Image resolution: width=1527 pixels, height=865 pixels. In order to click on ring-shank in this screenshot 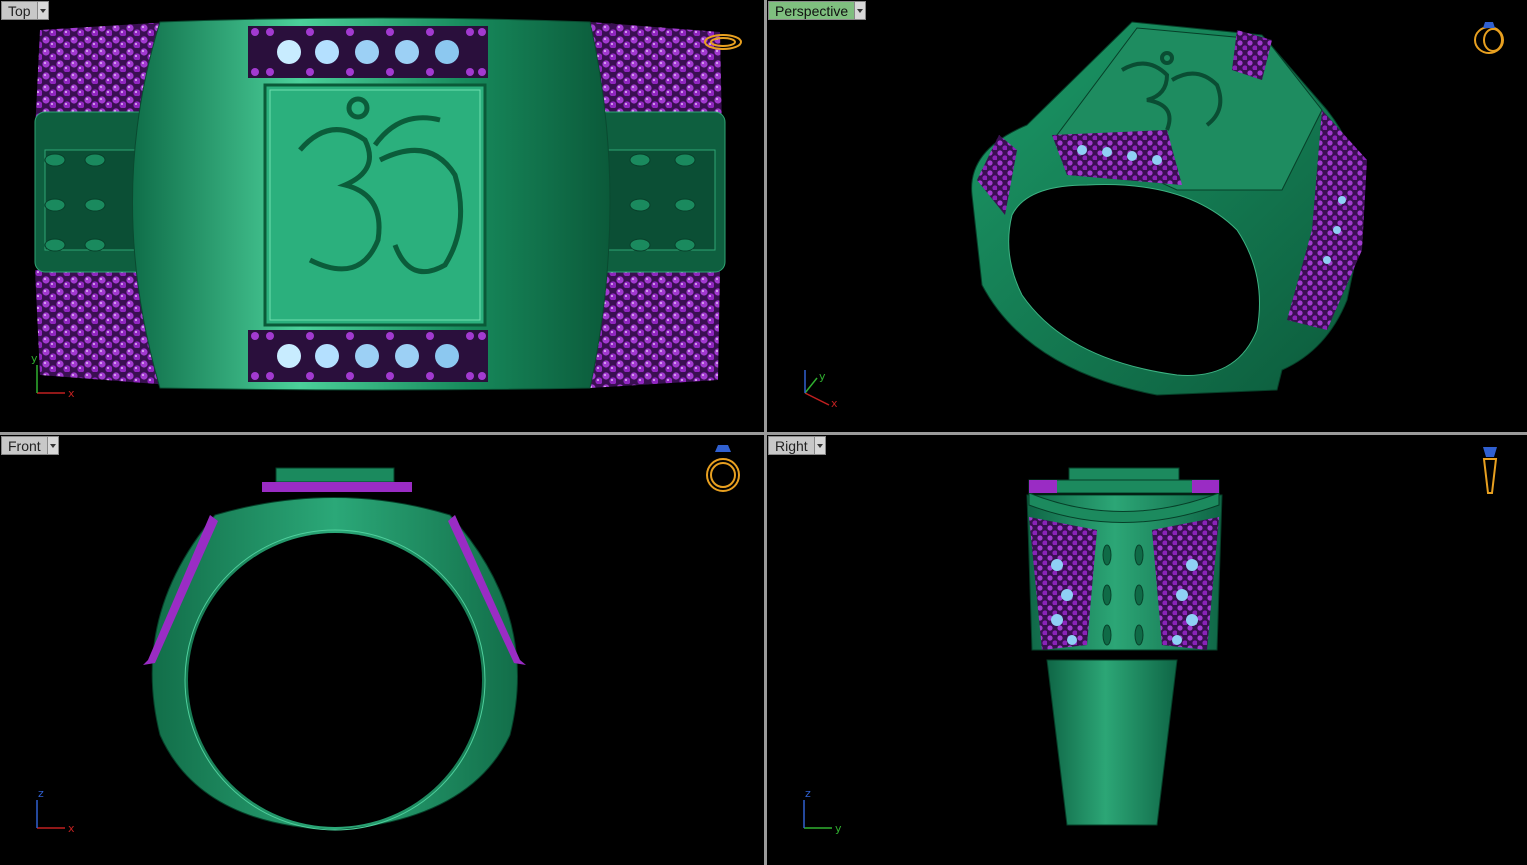, I will do `click(1112, 742)`.